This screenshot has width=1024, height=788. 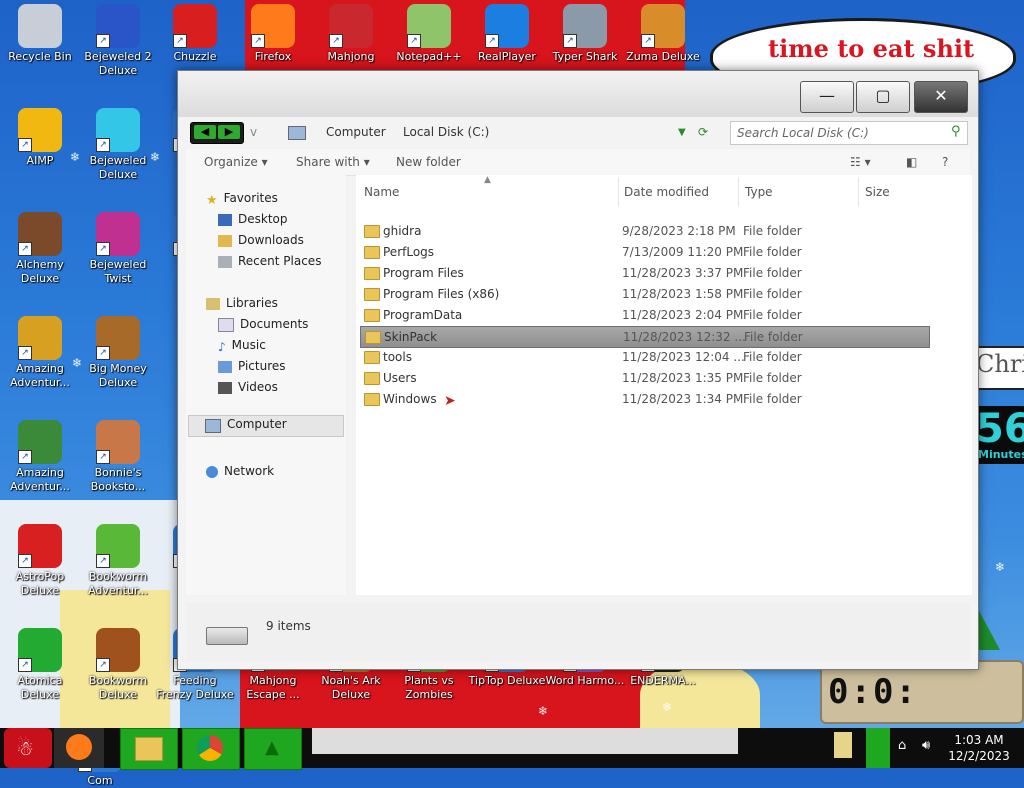 I want to click on details-pane: 9 items, so click(x=578, y=632).